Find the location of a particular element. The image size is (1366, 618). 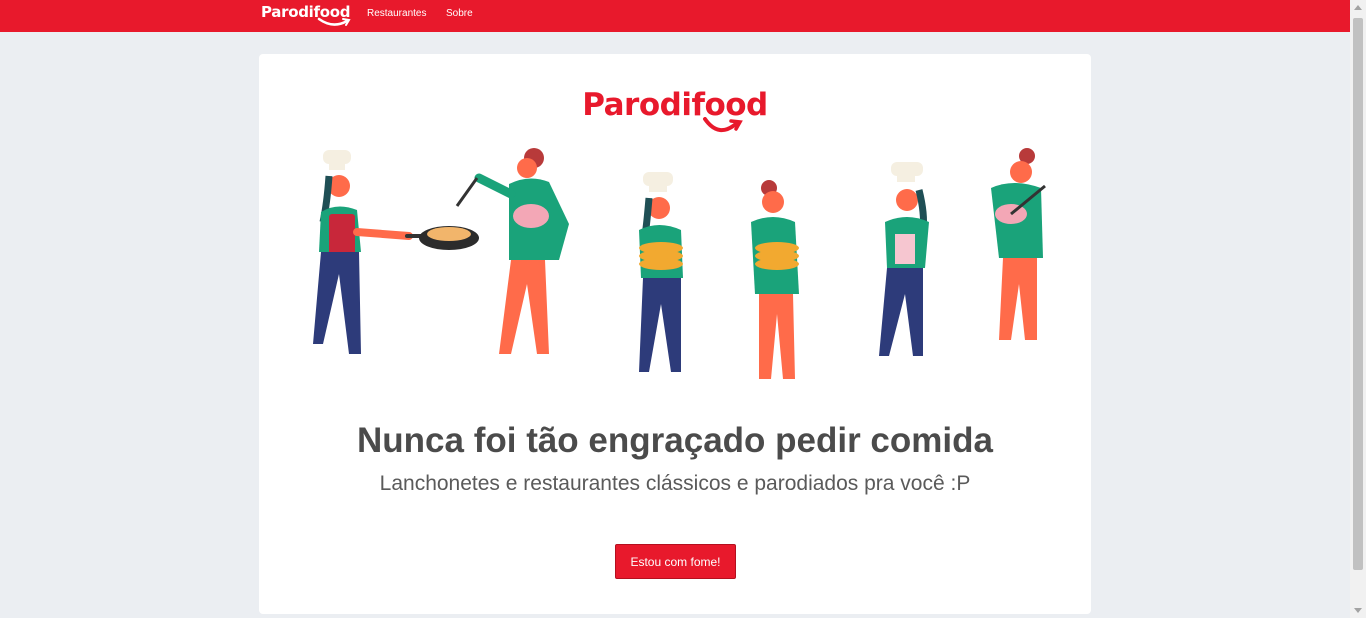

cook-with-pan-figure is located at coordinates (396, 252).